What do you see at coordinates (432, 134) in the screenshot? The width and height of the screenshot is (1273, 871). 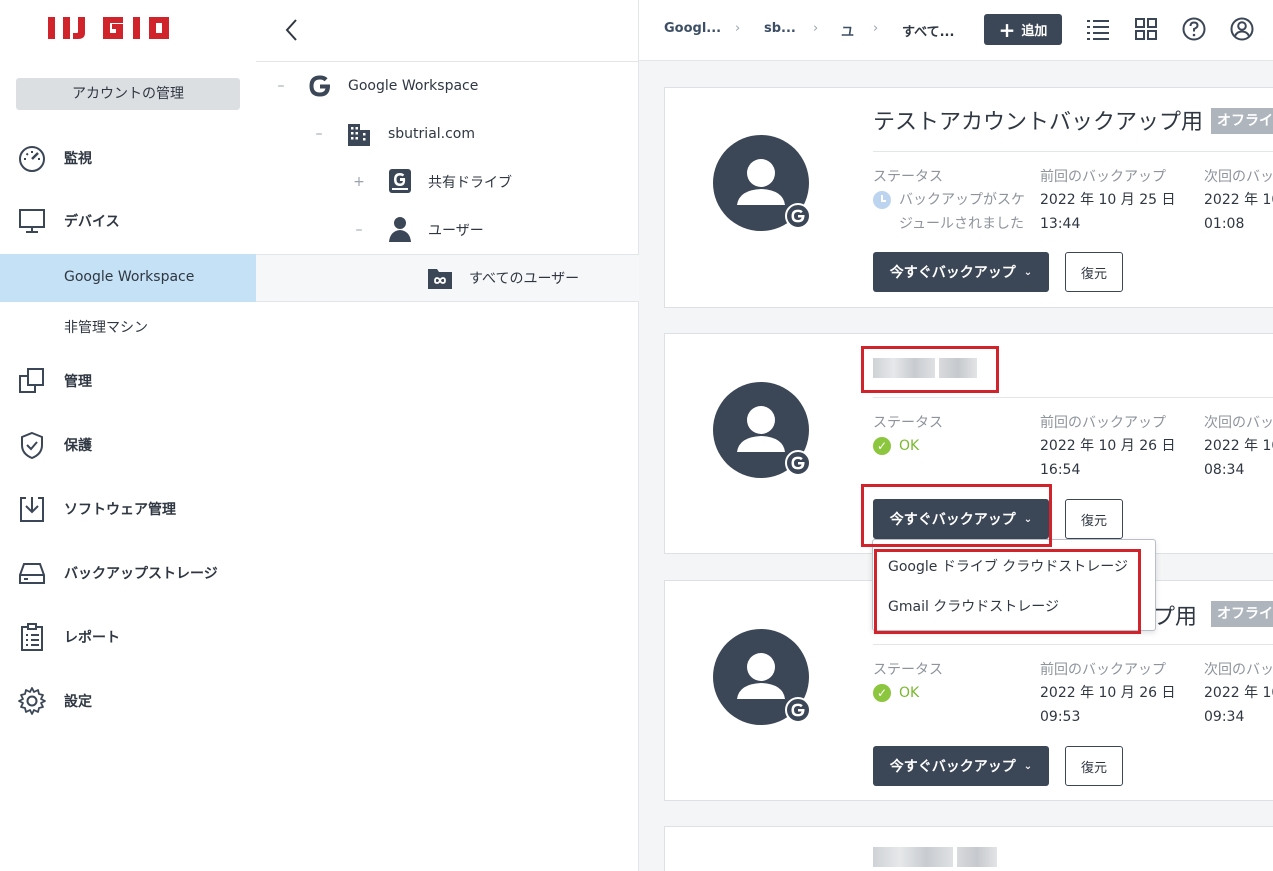 I see `tree-node-label: sbutrial.com` at bounding box center [432, 134].